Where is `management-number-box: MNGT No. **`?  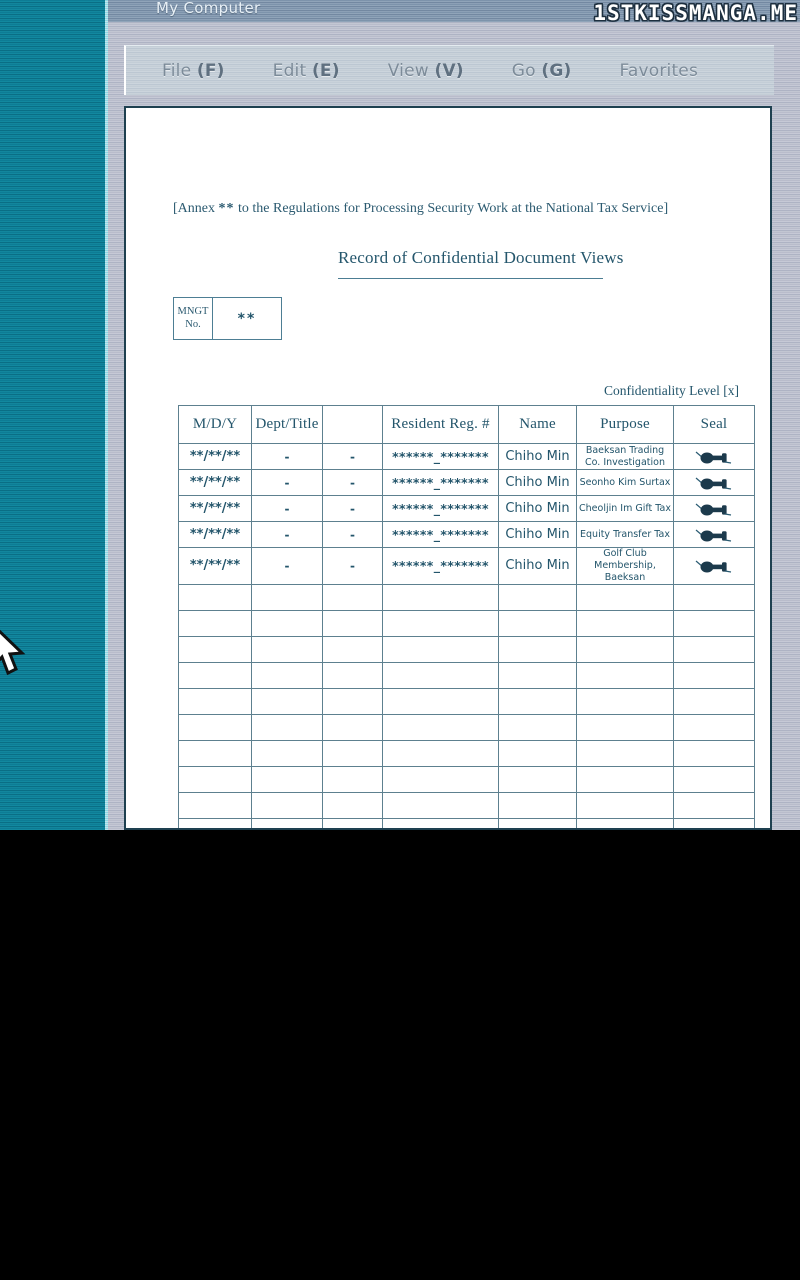 management-number-box: MNGT No. ** is located at coordinates (227, 318).